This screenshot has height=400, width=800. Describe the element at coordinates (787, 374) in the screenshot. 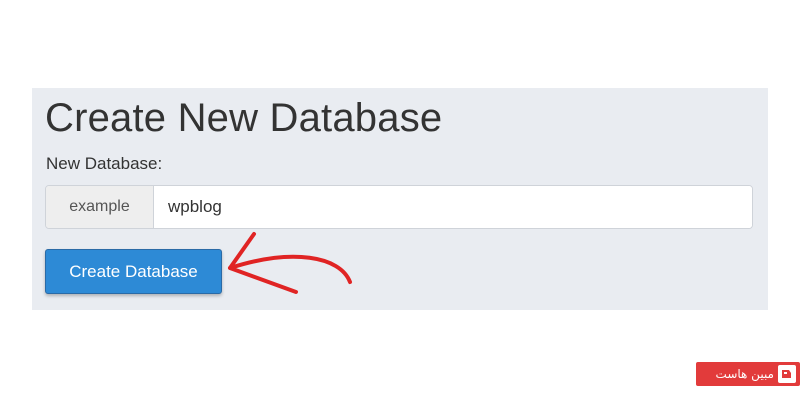

I see `watermark-logo-icon` at that location.